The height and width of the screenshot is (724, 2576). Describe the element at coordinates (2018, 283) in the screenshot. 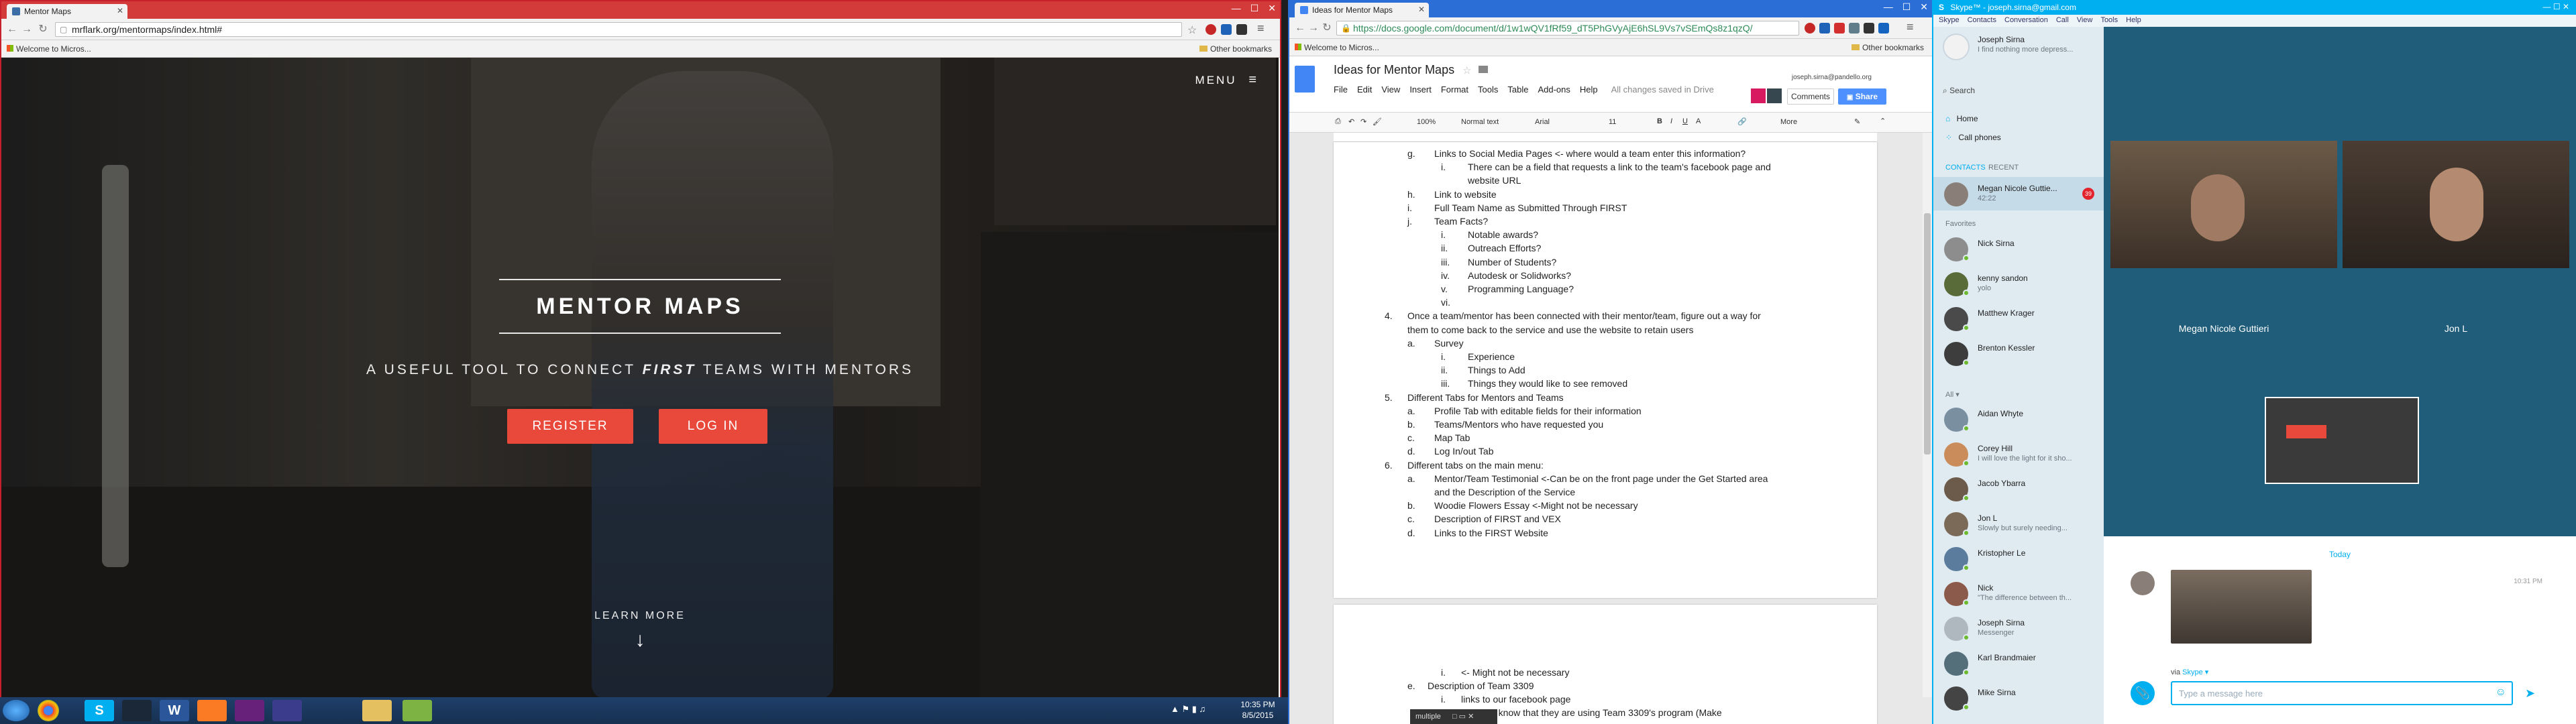

I see `contact-row: kenny sandon yolo` at that location.